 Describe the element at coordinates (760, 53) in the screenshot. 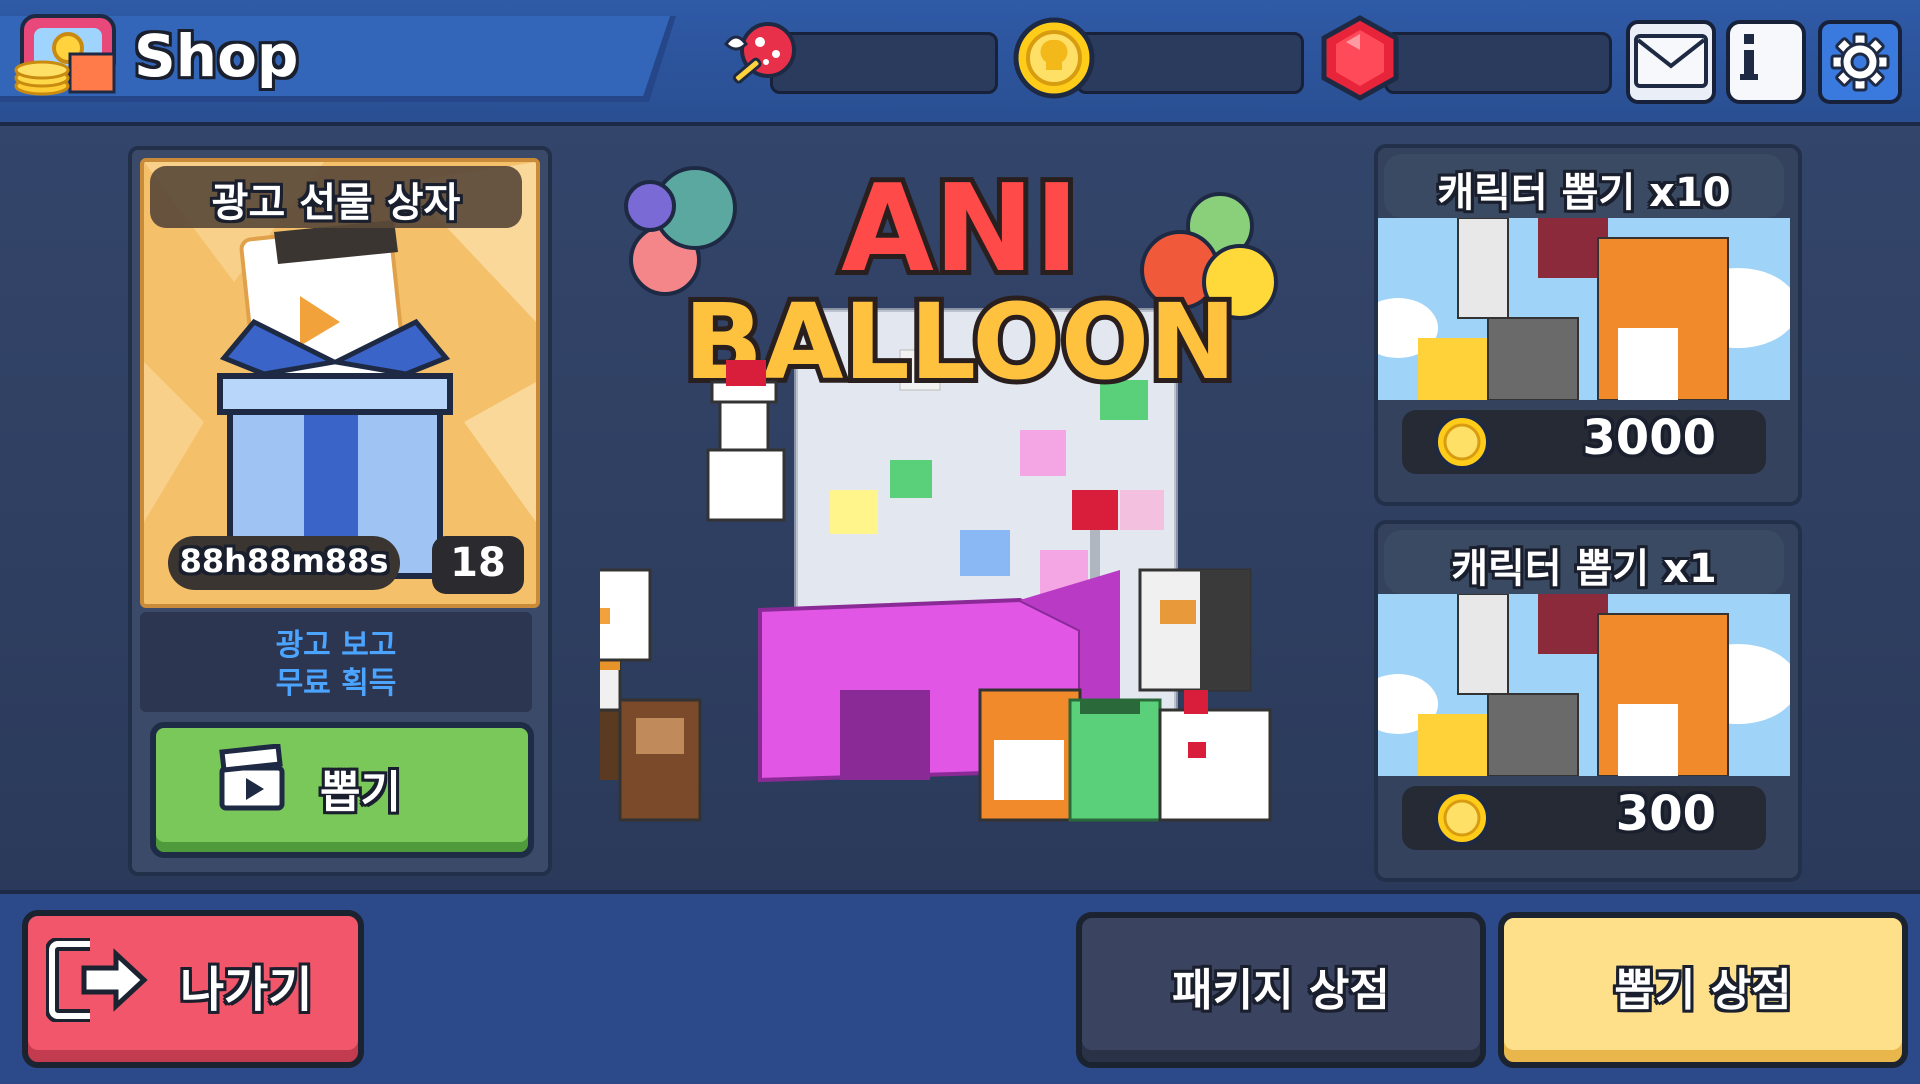

I see `heart-key-icon` at that location.